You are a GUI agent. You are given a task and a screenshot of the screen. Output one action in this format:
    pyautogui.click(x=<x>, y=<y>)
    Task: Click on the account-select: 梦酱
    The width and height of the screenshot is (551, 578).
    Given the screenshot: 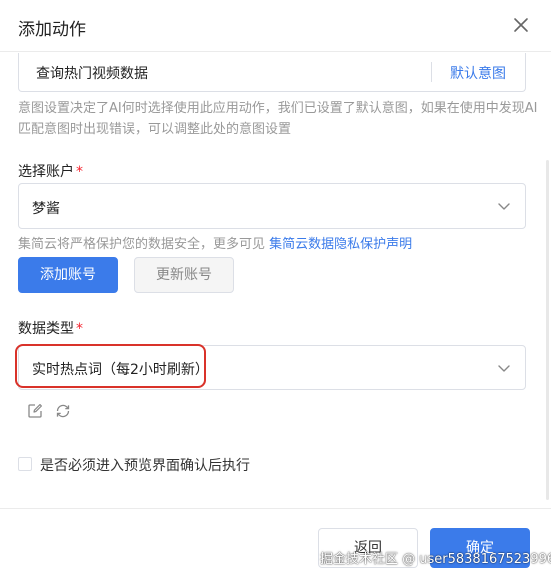 What is the action you would take?
    pyautogui.click(x=272, y=206)
    